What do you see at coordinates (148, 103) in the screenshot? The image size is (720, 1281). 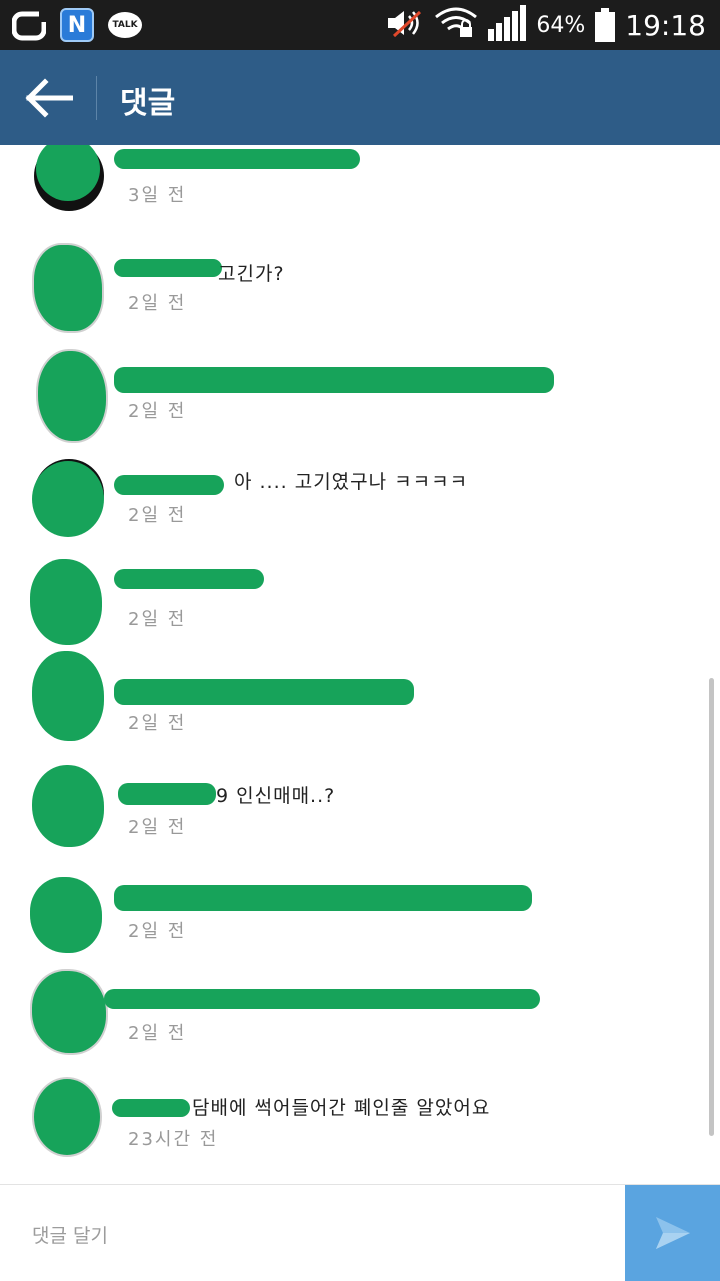 I see `page-title: 댓글` at bounding box center [148, 103].